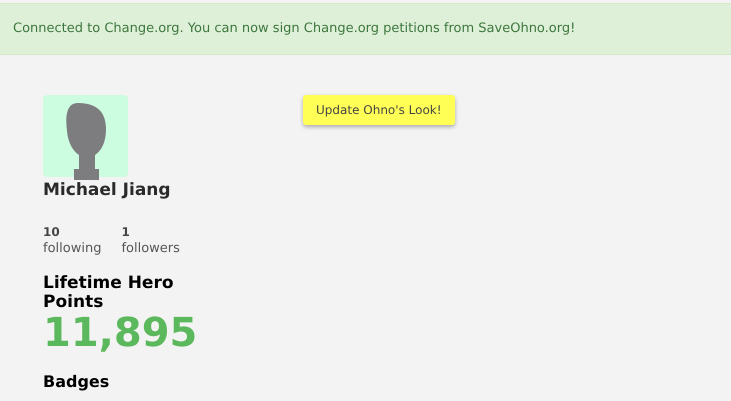  I want to click on stat-label: followers, so click(150, 248).